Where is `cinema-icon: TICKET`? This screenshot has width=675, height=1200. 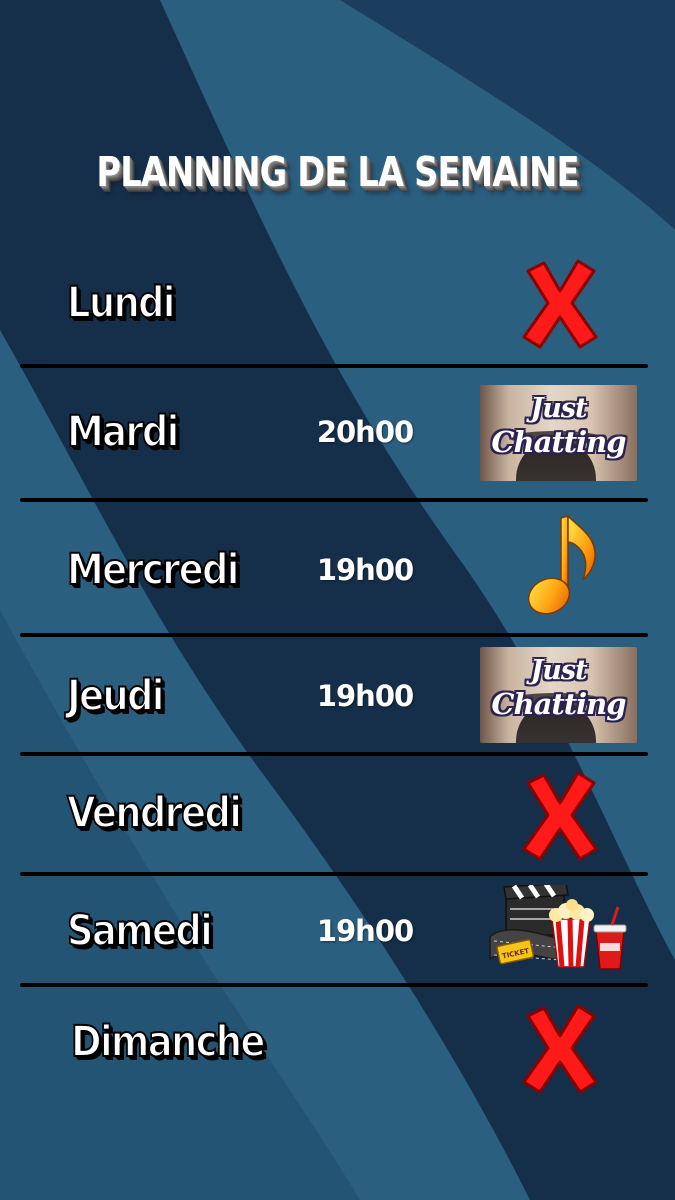
cinema-icon: TICKET is located at coordinates (558, 927).